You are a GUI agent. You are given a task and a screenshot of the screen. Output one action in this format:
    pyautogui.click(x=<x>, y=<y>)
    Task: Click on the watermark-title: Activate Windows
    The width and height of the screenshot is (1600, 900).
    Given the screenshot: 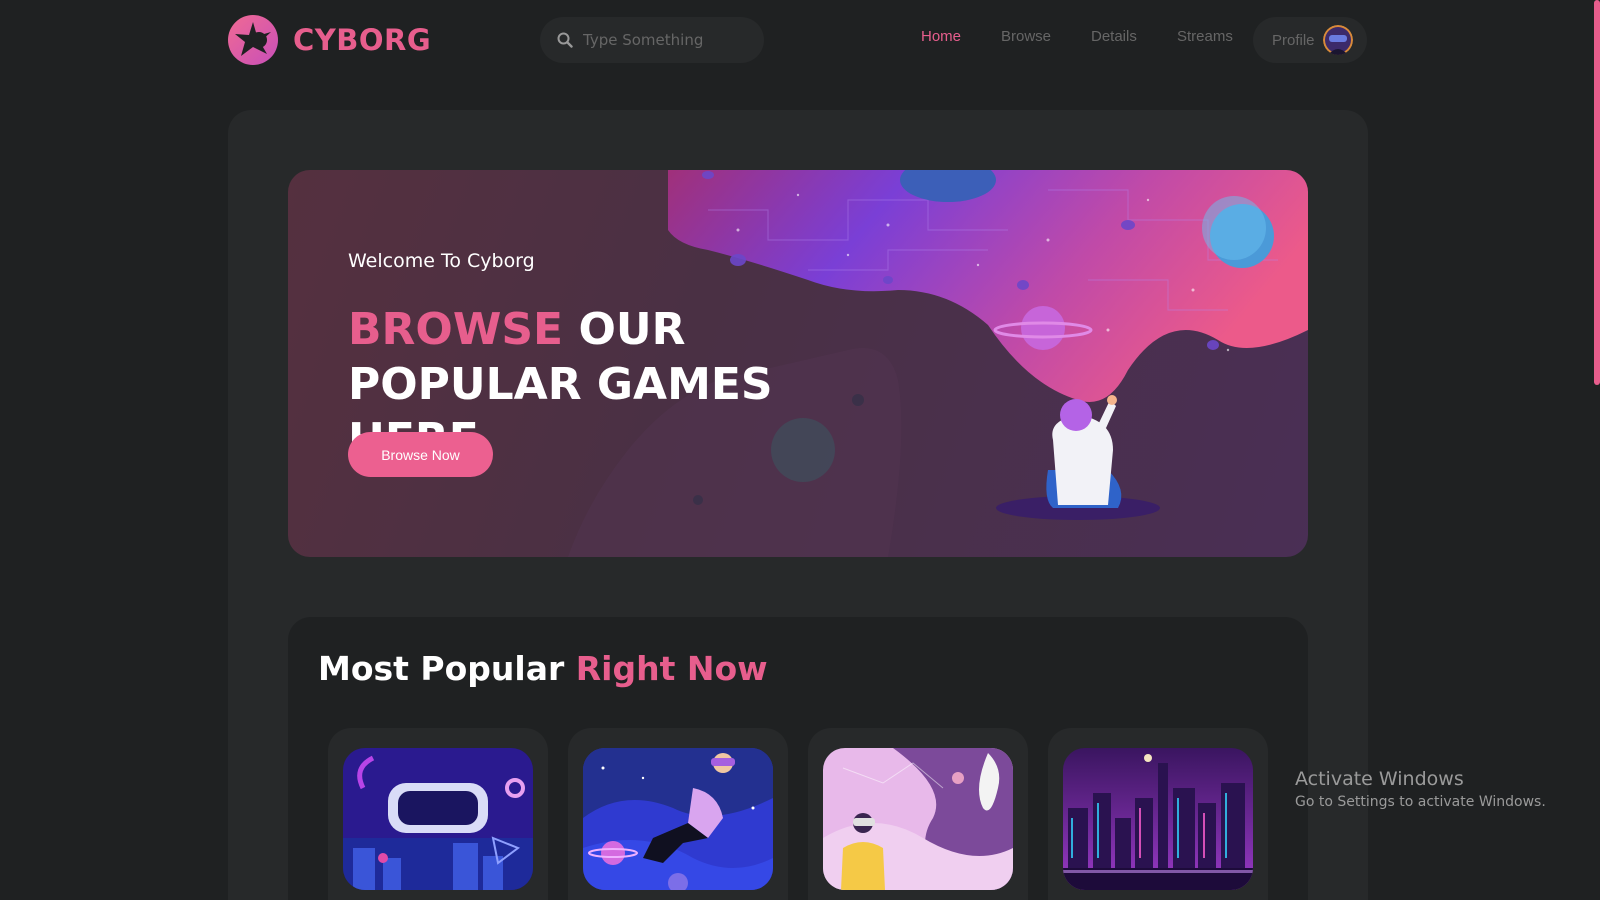 What is the action you would take?
    pyautogui.click(x=1379, y=779)
    